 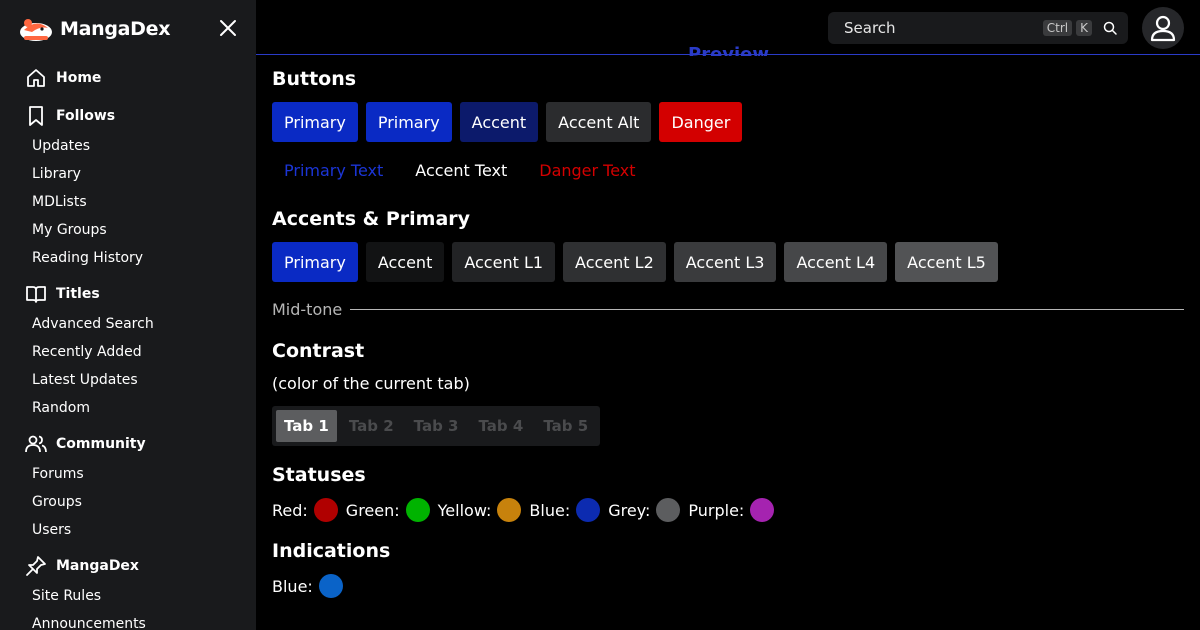 What do you see at coordinates (599, 122) in the screenshot?
I see `accent-alt-button: Accent Alt` at bounding box center [599, 122].